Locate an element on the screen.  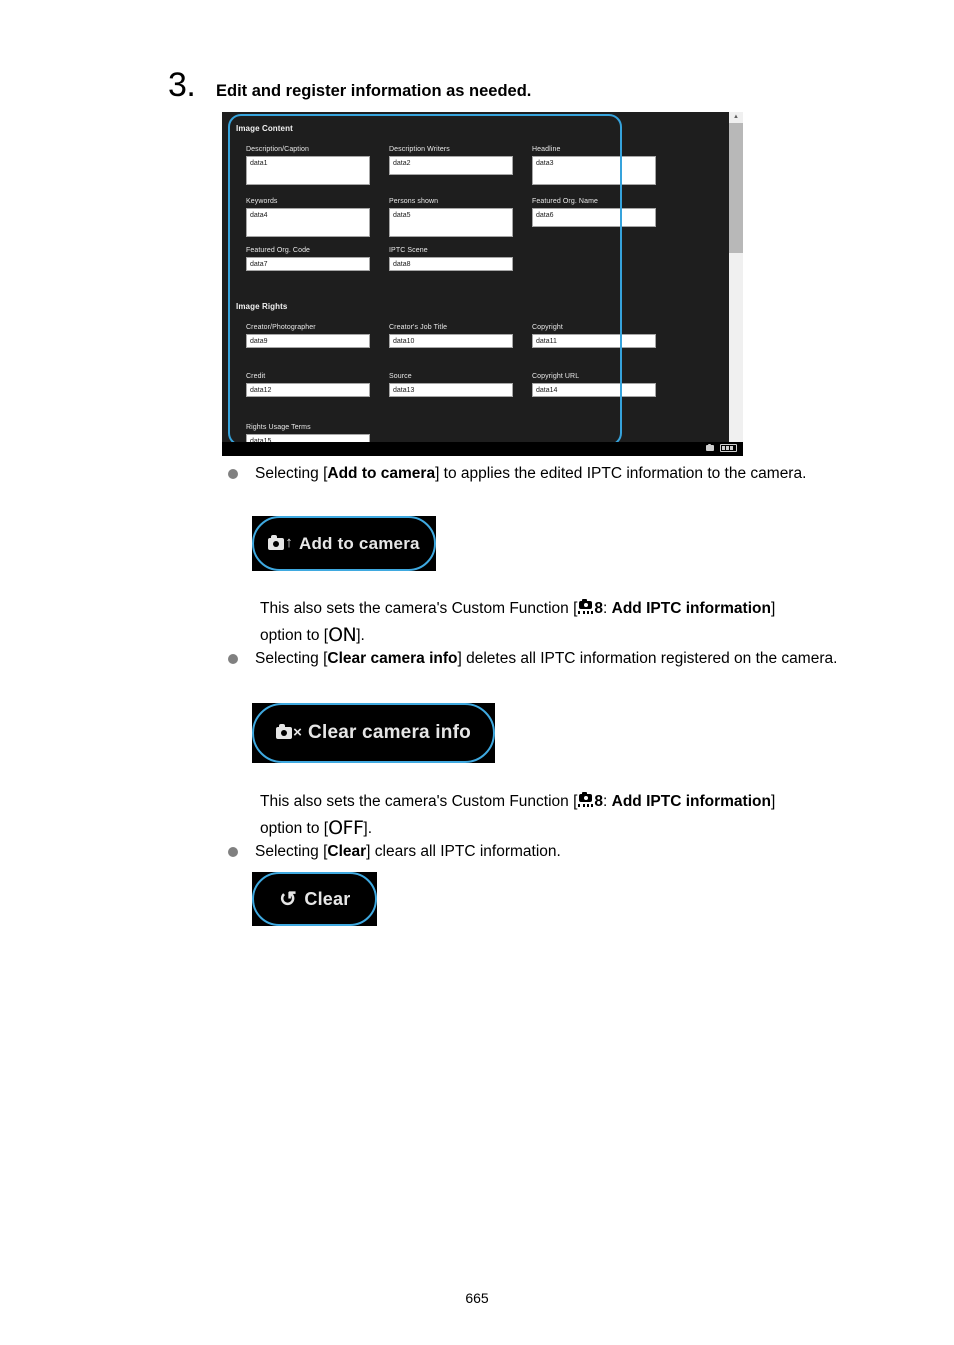
section-title-image-content: Image Content is located at coordinates (264, 128).